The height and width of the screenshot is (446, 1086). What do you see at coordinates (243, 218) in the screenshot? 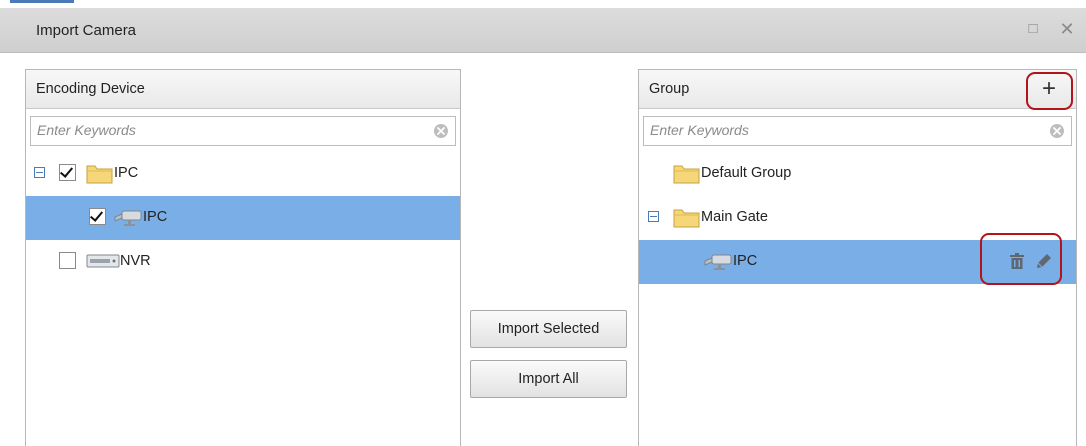
I see `tree-row-selected: IPC` at bounding box center [243, 218].